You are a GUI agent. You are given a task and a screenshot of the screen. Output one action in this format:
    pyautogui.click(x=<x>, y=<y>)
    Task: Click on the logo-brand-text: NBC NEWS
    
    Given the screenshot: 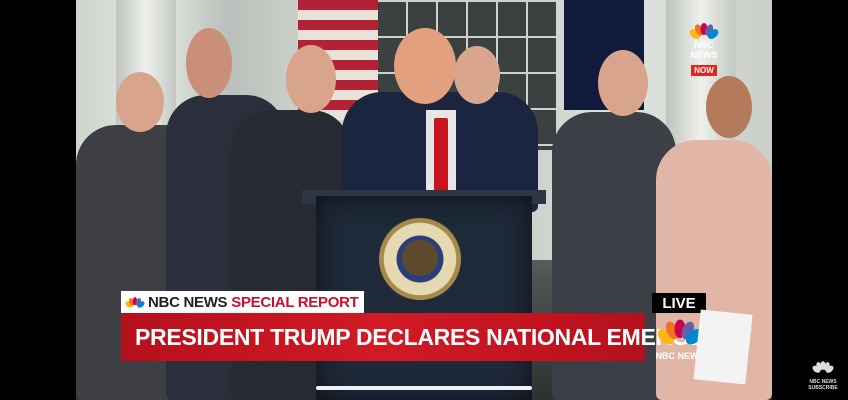 What is the action you would take?
    pyautogui.click(x=704, y=50)
    